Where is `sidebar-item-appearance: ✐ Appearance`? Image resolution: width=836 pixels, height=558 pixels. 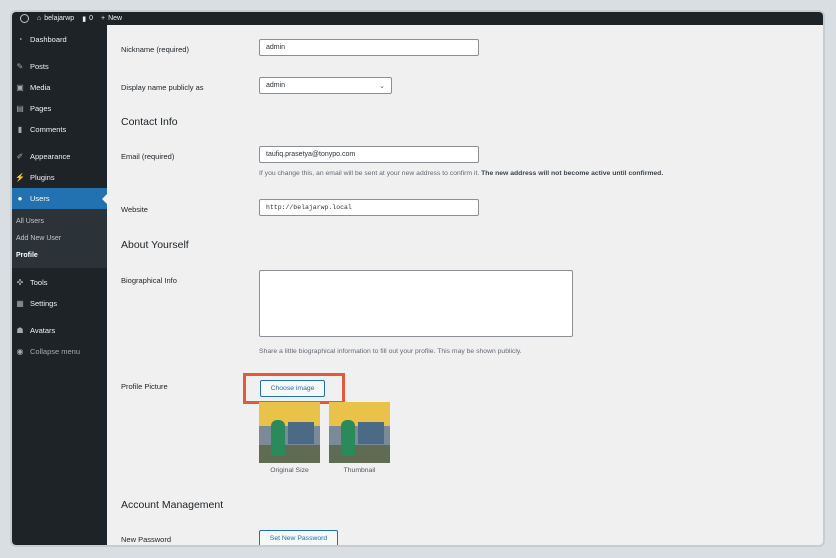 sidebar-item-appearance: ✐ Appearance is located at coordinates (59, 156).